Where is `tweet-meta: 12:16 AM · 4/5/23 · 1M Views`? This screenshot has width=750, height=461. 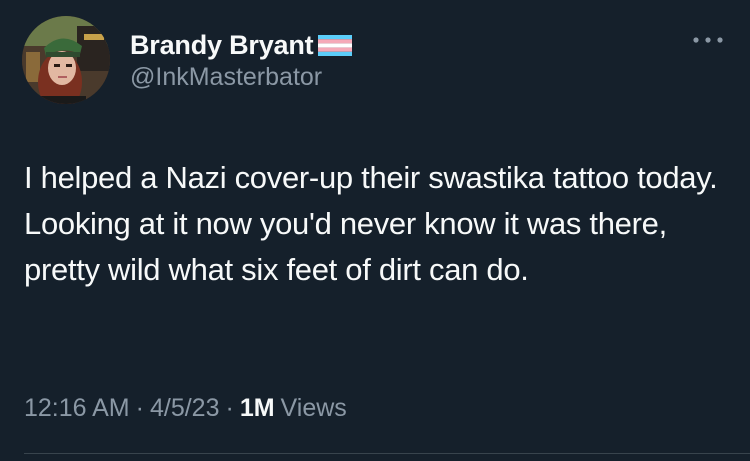
tweet-meta: 12:16 AM · 4/5/23 · 1M Views is located at coordinates (185, 408).